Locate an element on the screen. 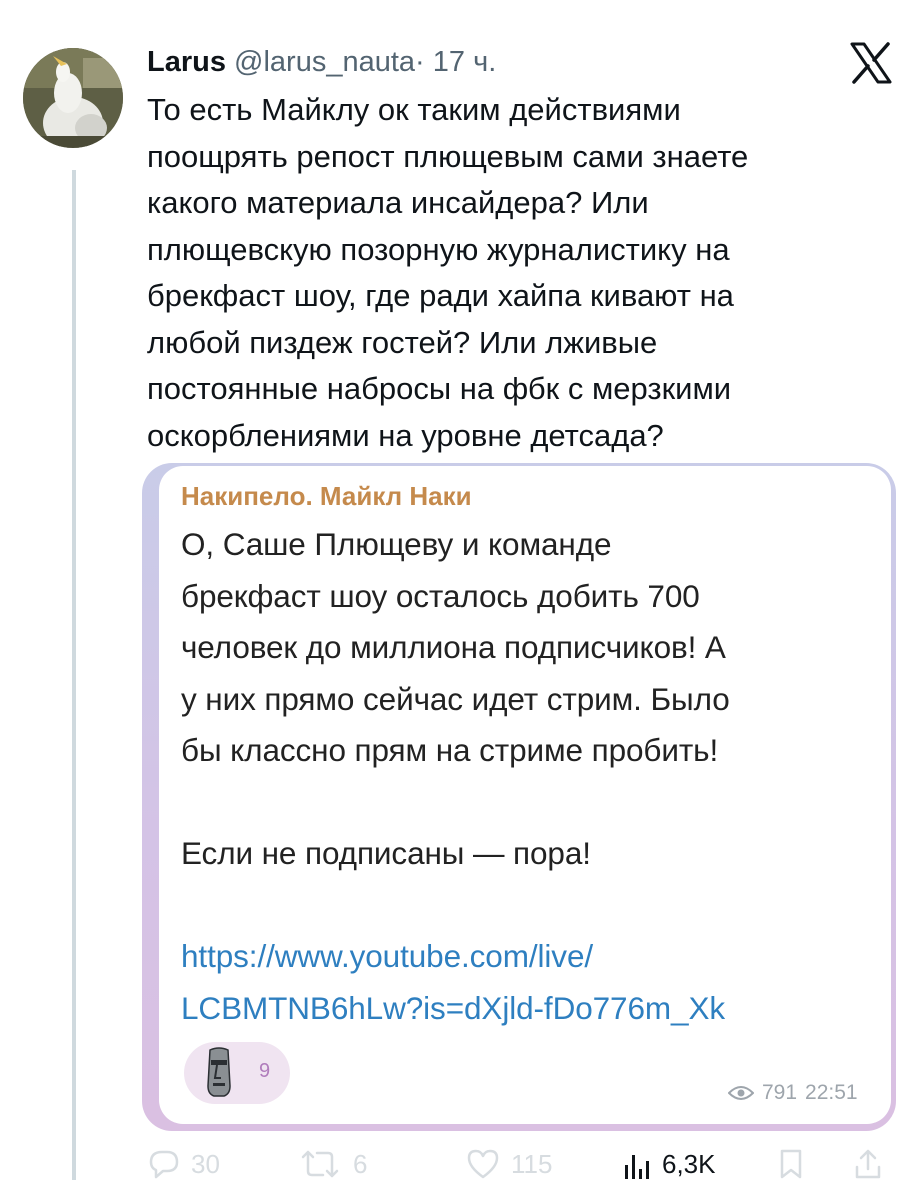 The width and height of the screenshot is (919, 1200). author-handle: @larus_nauta is located at coordinates (324, 62).